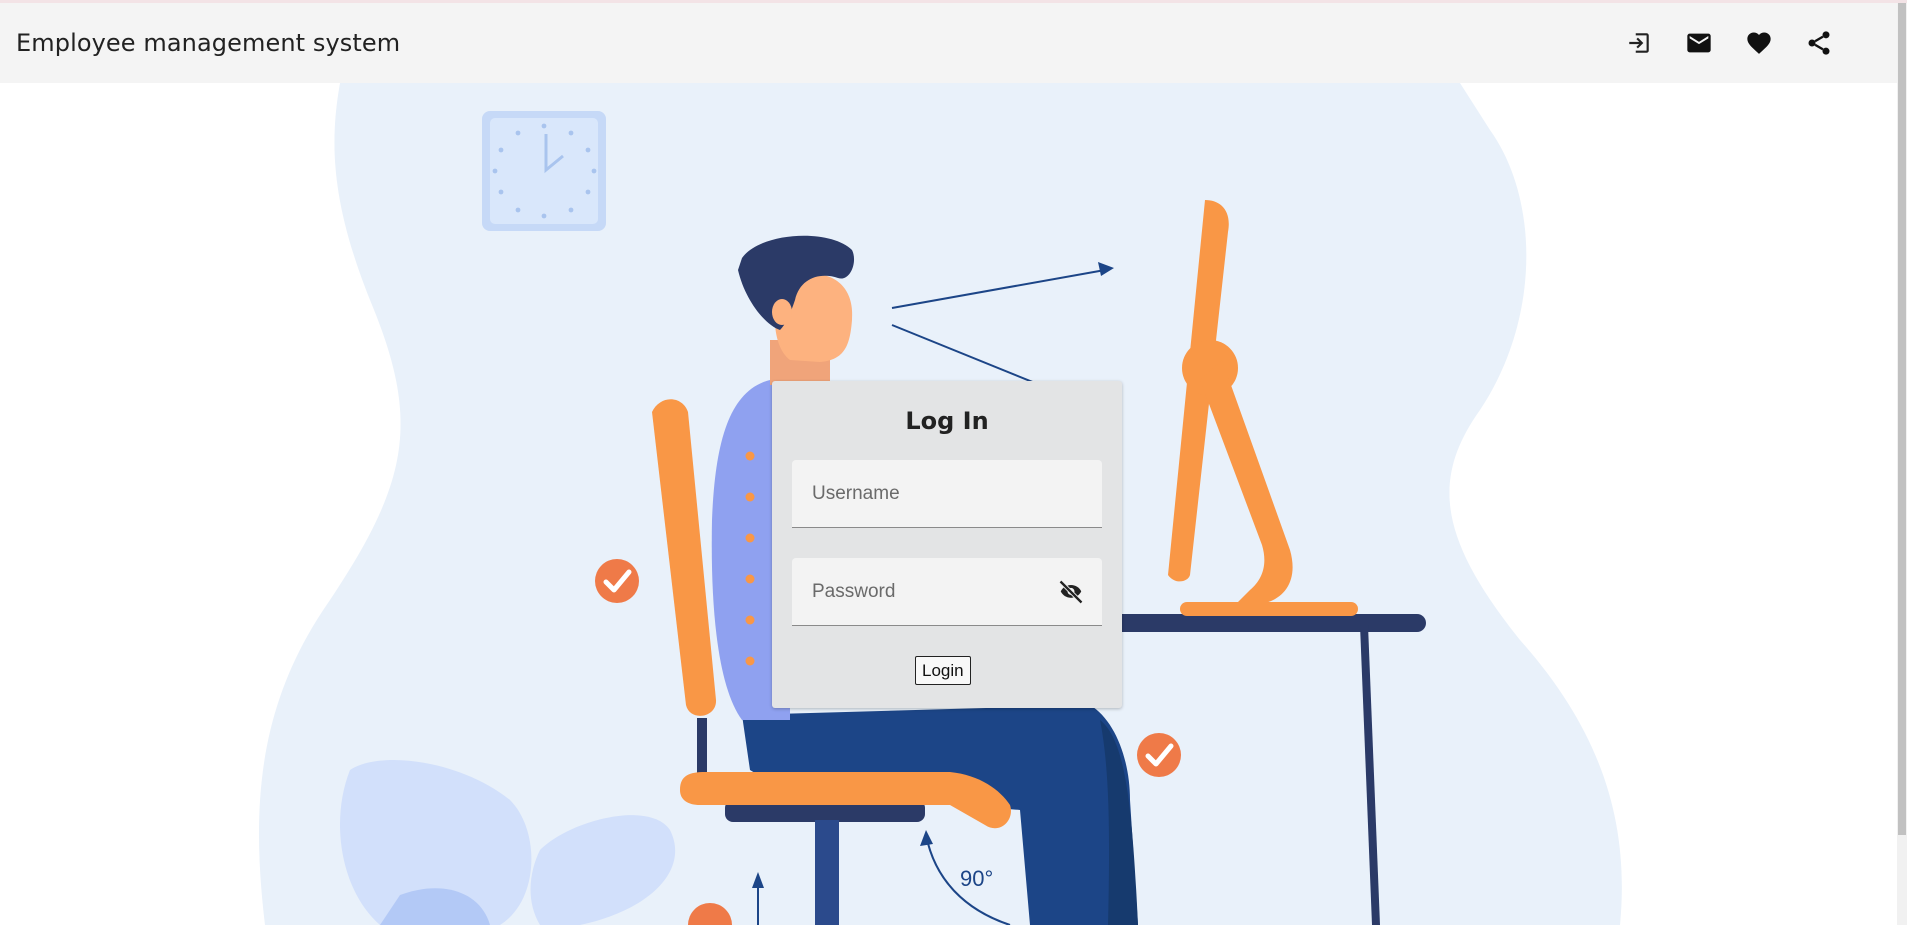  I want to click on username-field, so click(947, 494).